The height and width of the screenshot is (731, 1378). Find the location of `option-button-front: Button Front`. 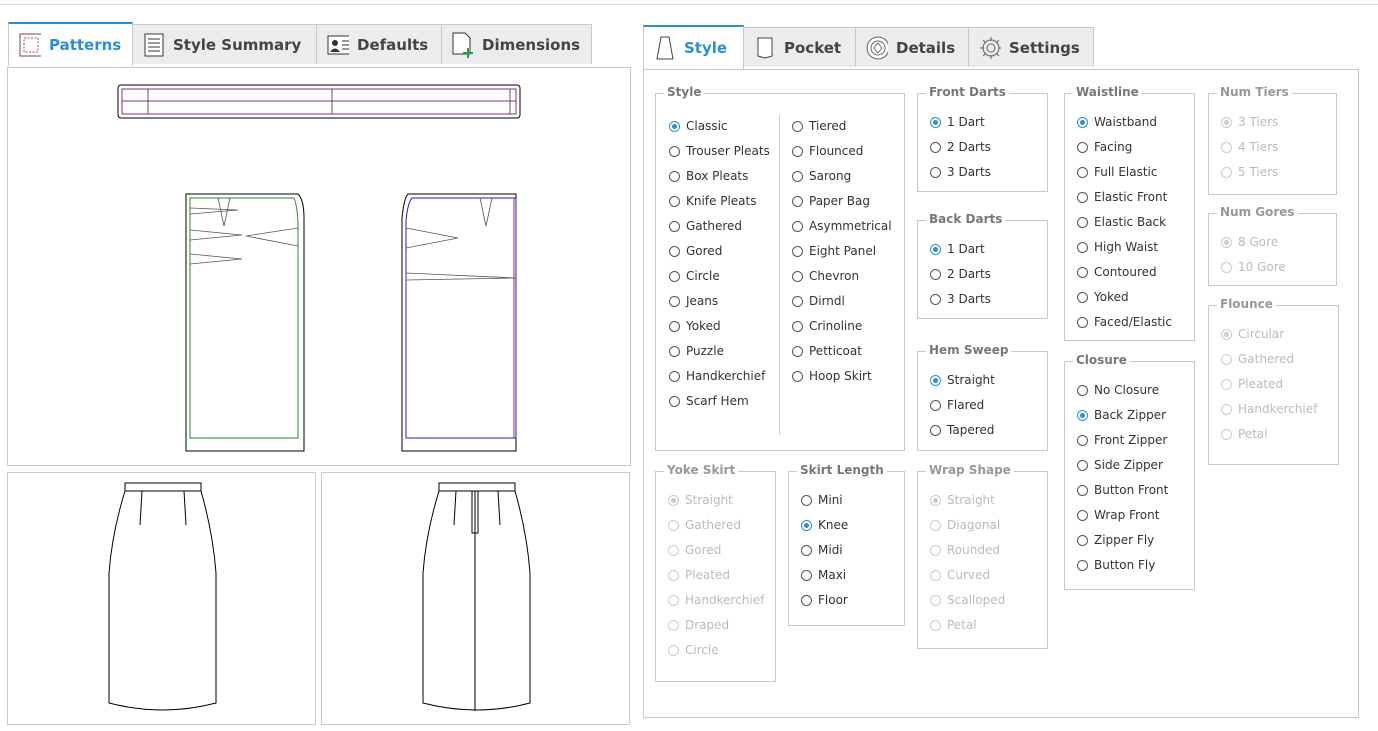

option-button-front: Button Front is located at coordinates (1122, 490).